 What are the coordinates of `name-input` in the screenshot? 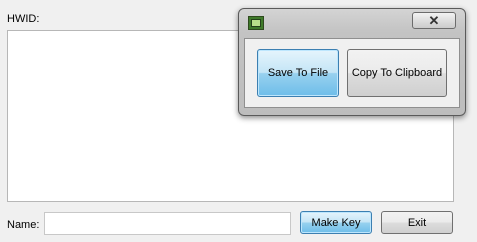 It's located at (167, 223).